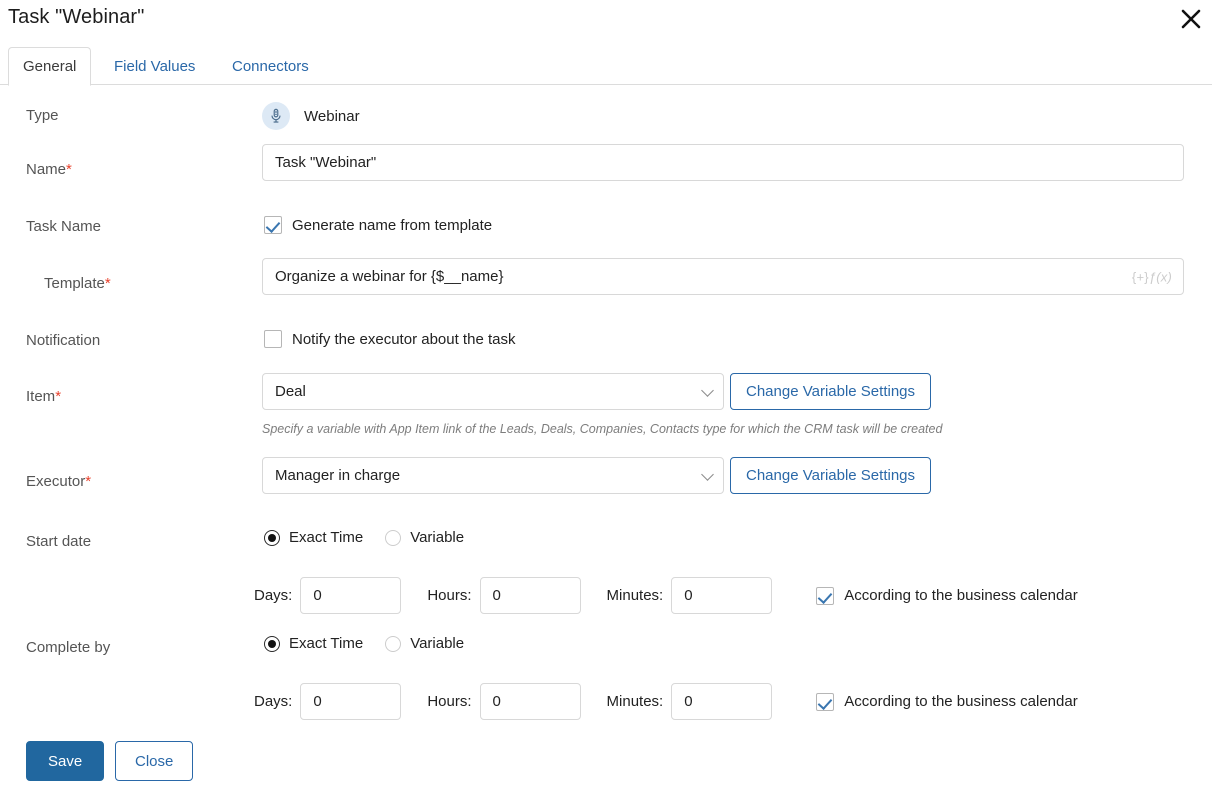  What do you see at coordinates (76, 17) in the screenshot?
I see `page-title: Task "Webinar"` at bounding box center [76, 17].